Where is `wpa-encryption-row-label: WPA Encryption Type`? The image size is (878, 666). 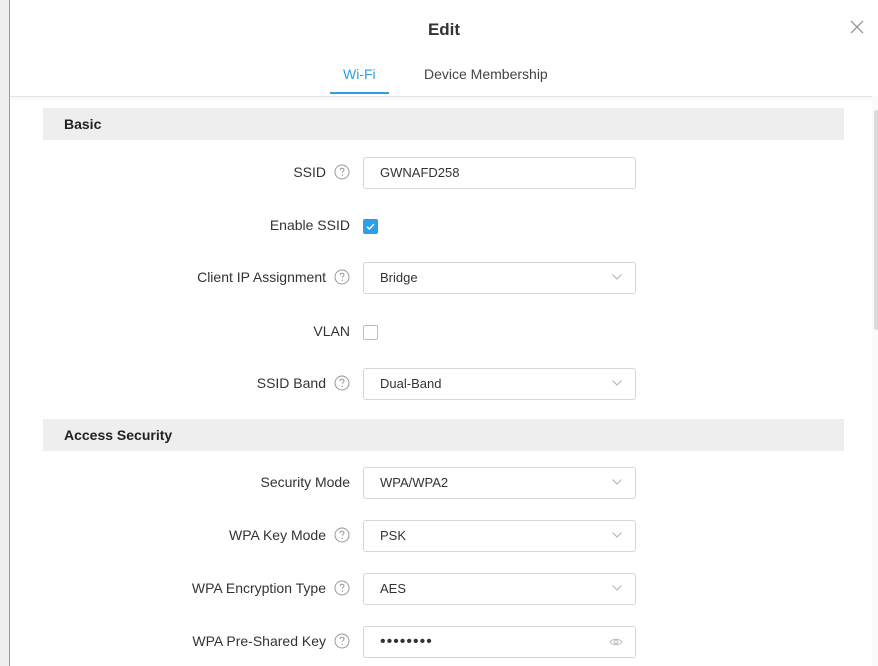
wpa-encryption-row-label: WPA Encryption Type is located at coordinates (271, 588).